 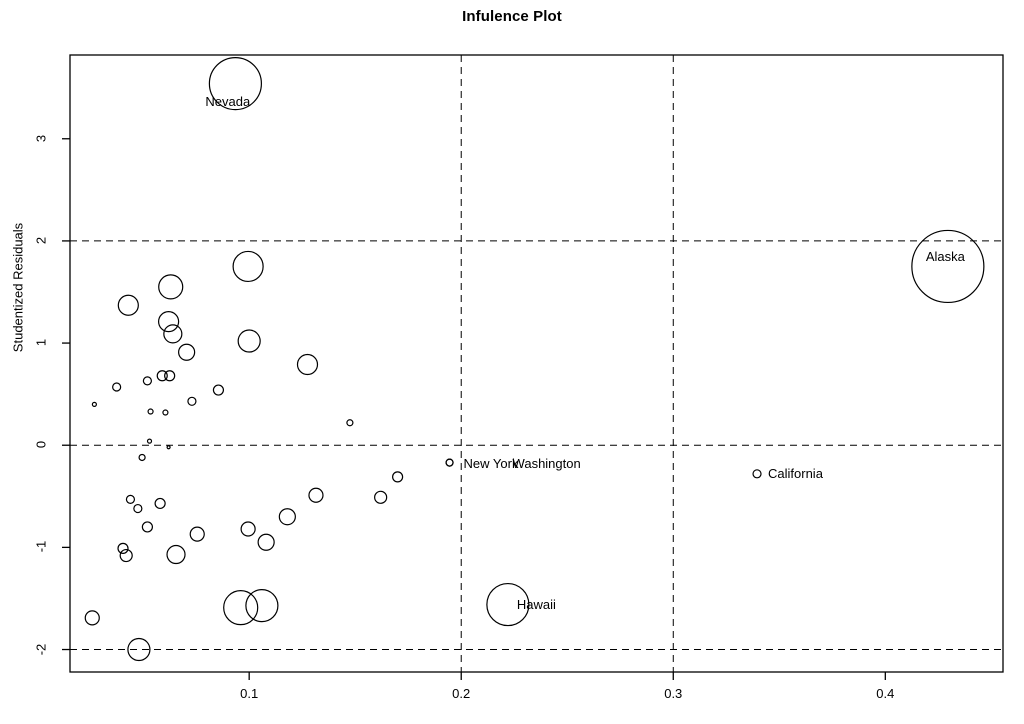 What do you see at coordinates (41, 240) in the screenshot?
I see `y-axis-tick-label: 2` at bounding box center [41, 240].